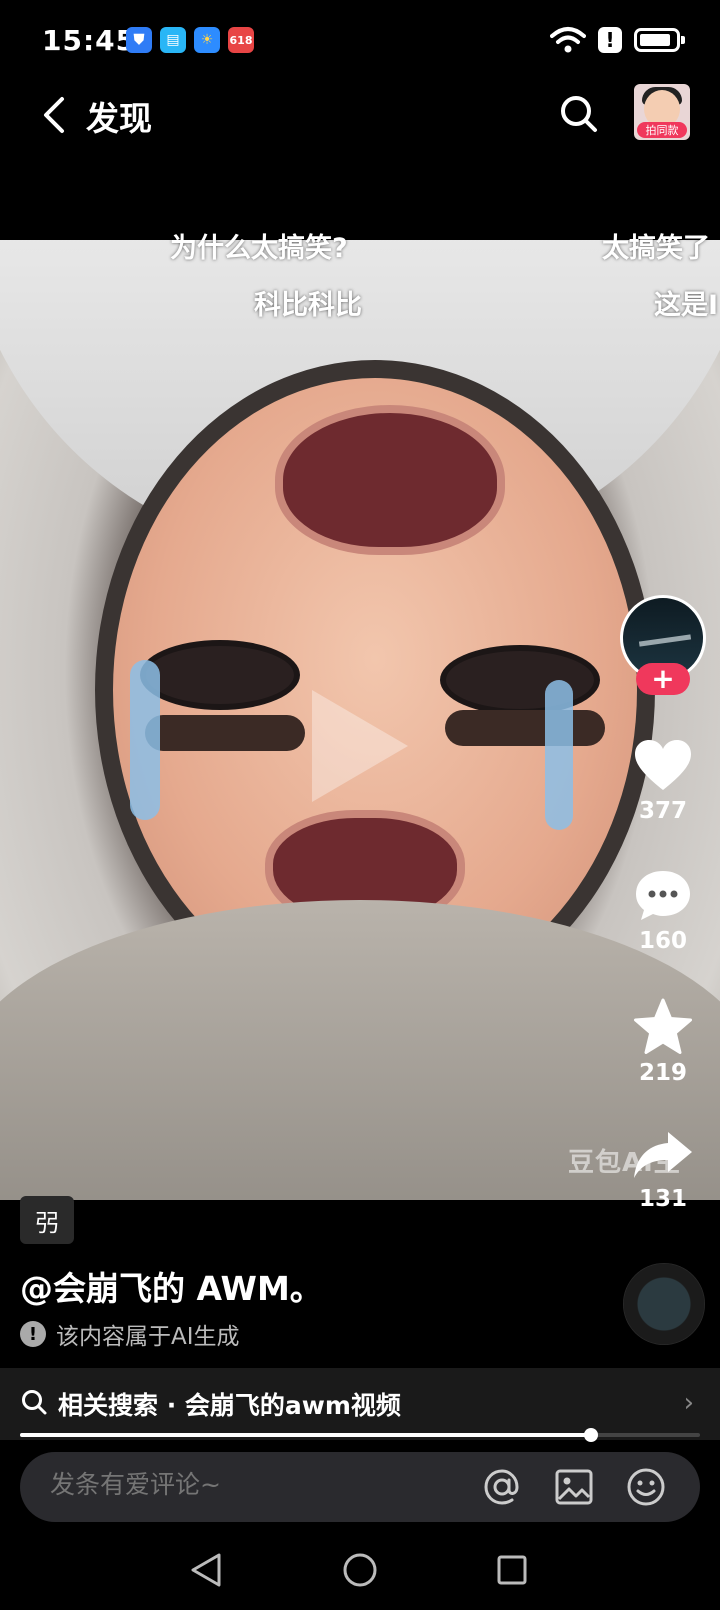 This screenshot has height=1610, width=720. I want to click on topic-tag: 弜, so click(47, 1220).